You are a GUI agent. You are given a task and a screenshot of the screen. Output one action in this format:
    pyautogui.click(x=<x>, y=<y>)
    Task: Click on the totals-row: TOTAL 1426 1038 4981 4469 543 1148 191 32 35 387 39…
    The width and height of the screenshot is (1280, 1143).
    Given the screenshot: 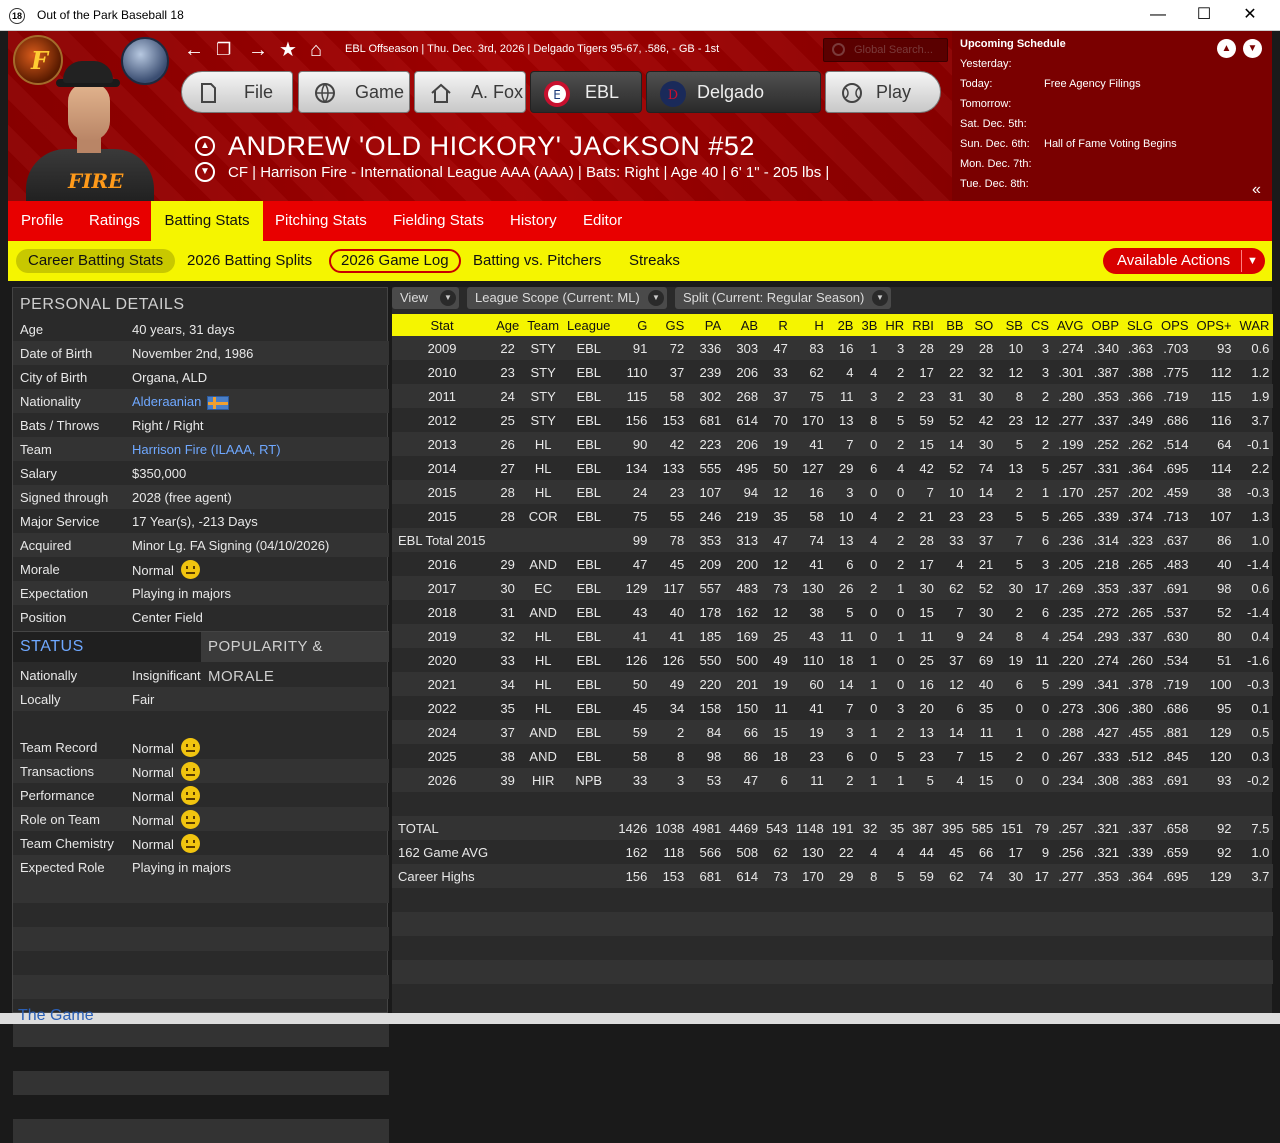 What is the action you would take?
    pyautogui.click(x=833, y=828)
    